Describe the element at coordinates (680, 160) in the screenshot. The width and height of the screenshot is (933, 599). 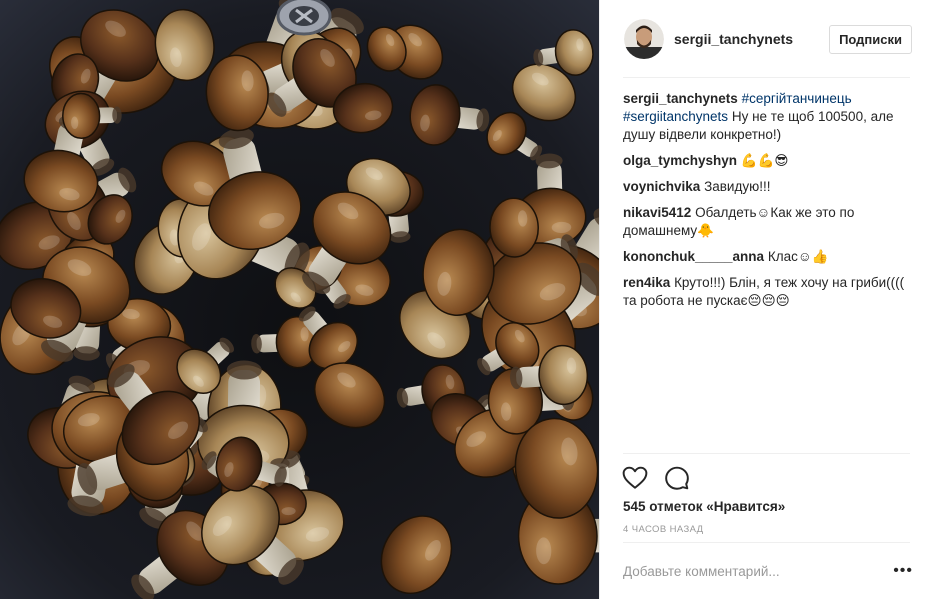
I see `comment-username: olga_tymchyshyn` at that location.